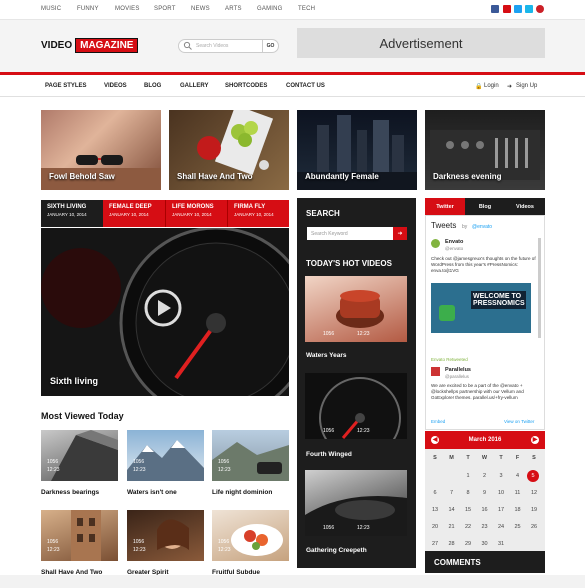 The height and width of the screenshot is (588, 585). I want to click on calendar-day: 2, so click(485, 476).